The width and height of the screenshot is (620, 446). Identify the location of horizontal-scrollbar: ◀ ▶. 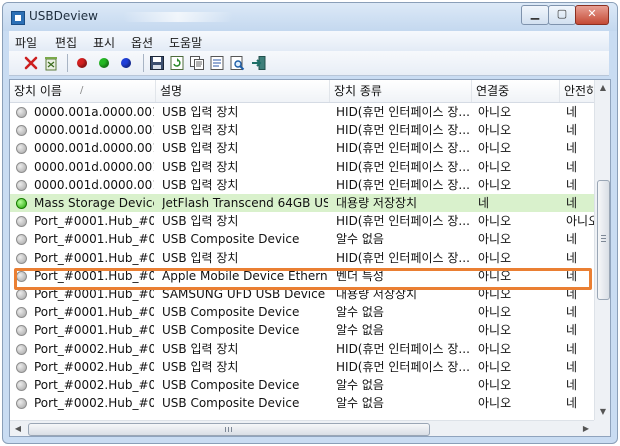
(302, 428).